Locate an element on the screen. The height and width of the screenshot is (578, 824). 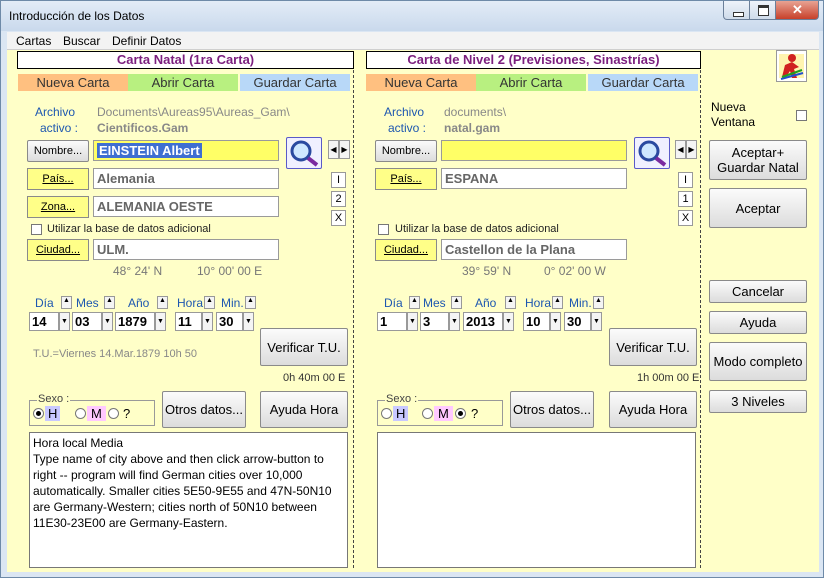
natal-dia-field: 14 is located at coordinates (44, 321).